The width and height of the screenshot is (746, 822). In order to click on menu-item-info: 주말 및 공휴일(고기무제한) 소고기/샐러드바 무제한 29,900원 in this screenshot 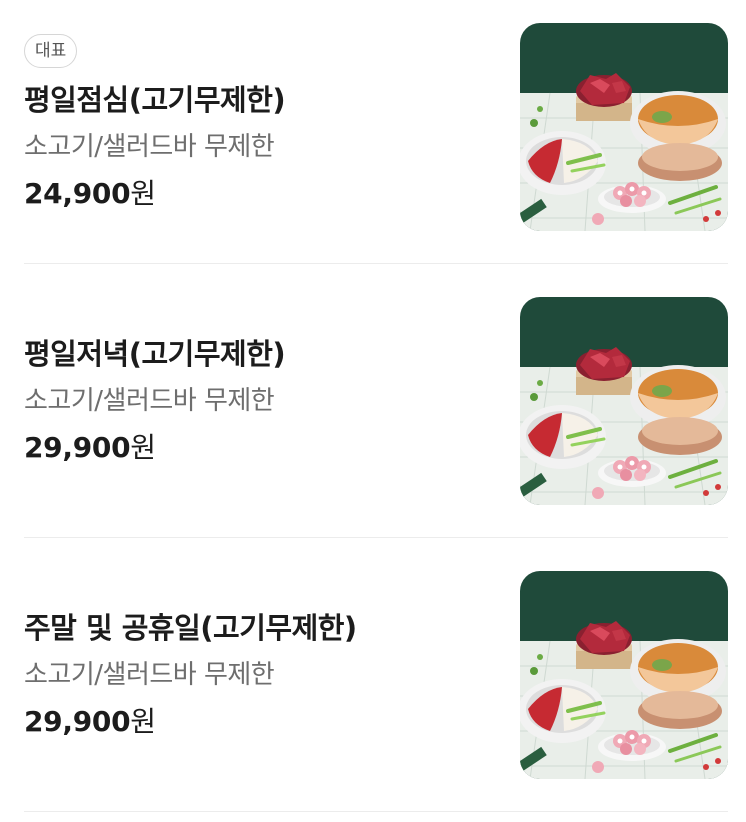, I will do `click(259, 675)`.